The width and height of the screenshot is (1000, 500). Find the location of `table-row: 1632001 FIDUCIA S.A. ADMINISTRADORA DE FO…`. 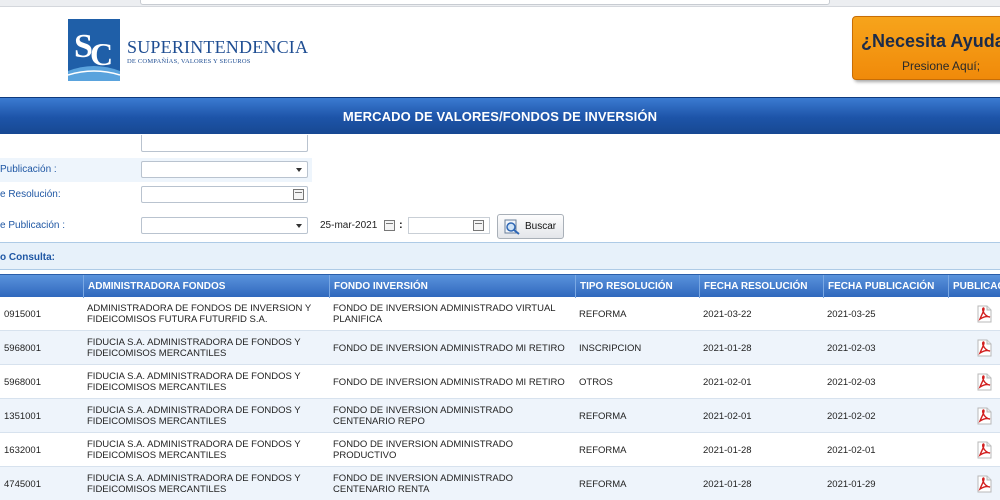

table-row: 1632001 FIDUCIA S.A. ADMINISTRADORA DE FO… is located at coordinates (500, 450).